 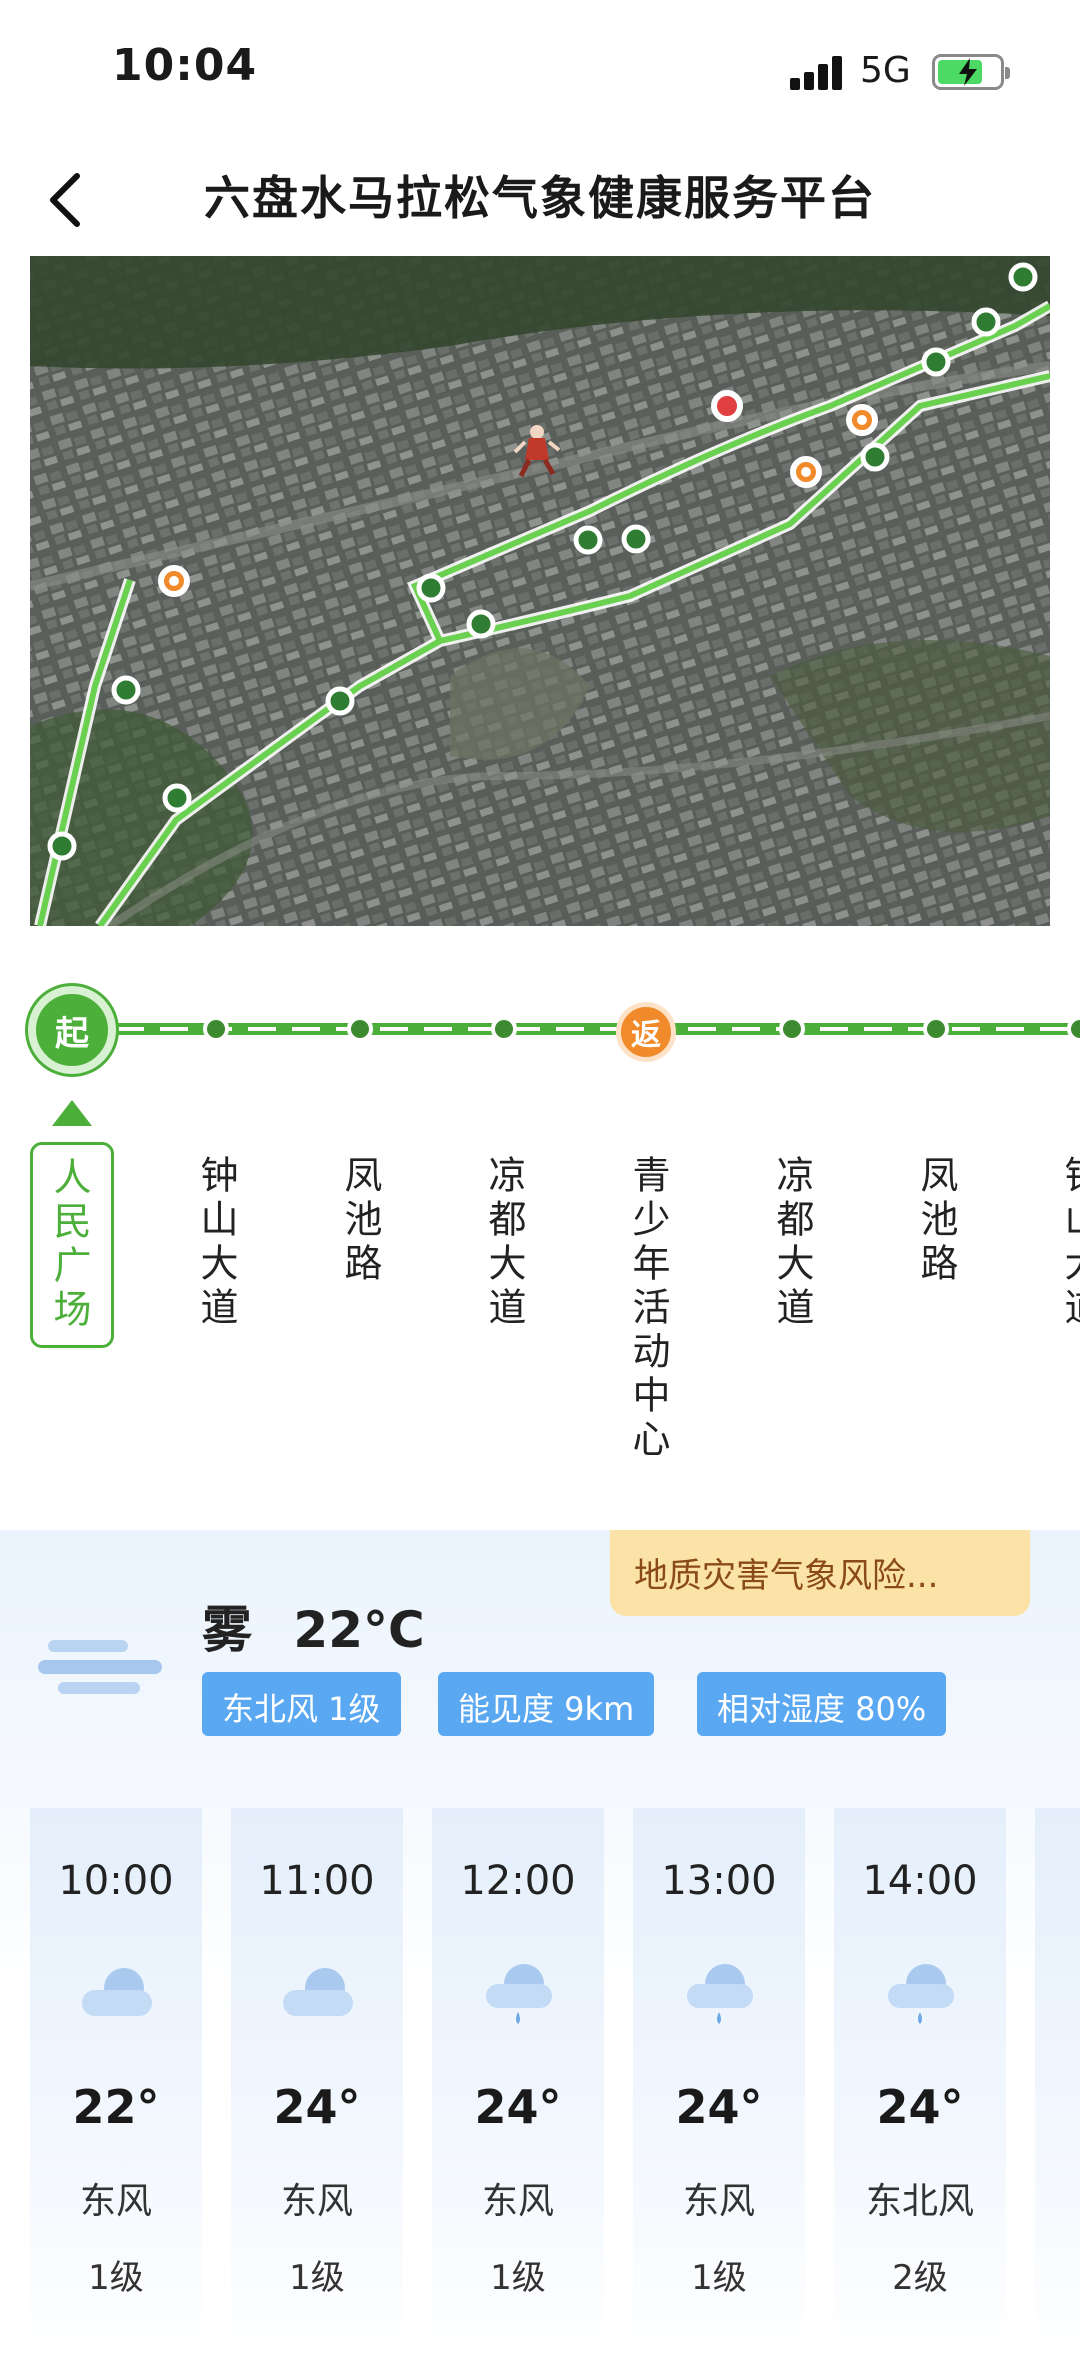 I want to click on current-temperature: 22°C, so click(x=359, y=1630).